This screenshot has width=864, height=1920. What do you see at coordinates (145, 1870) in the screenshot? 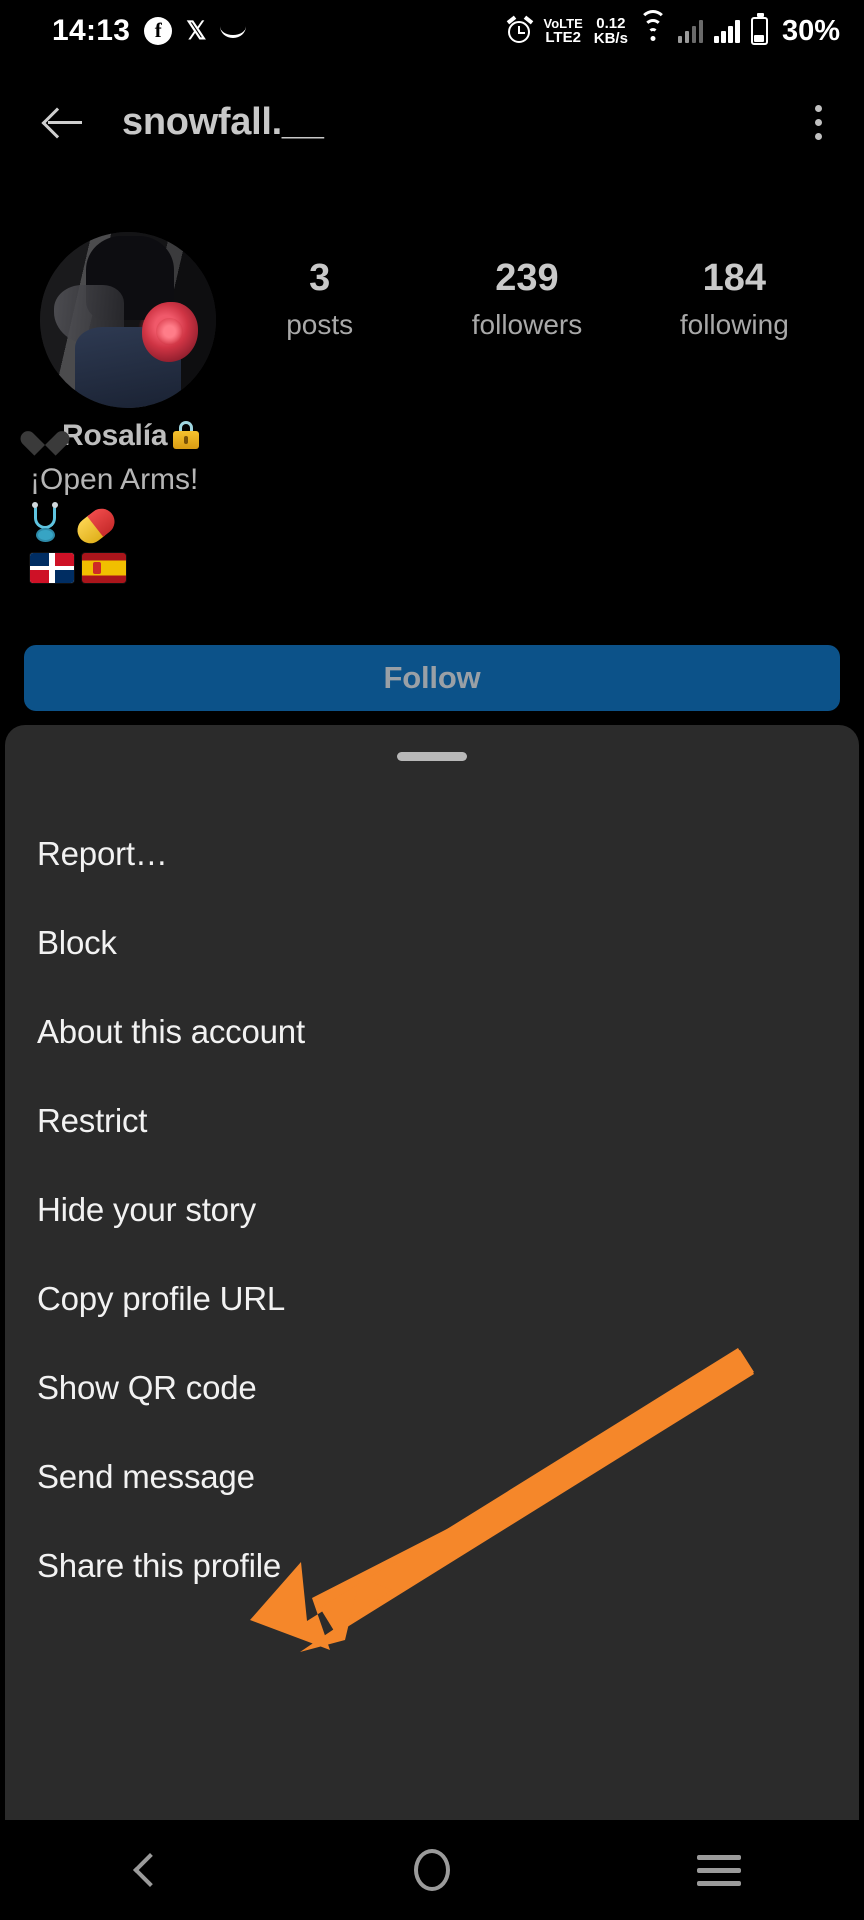
I see `nav-back-icon` at bounding box center [145, 1870].